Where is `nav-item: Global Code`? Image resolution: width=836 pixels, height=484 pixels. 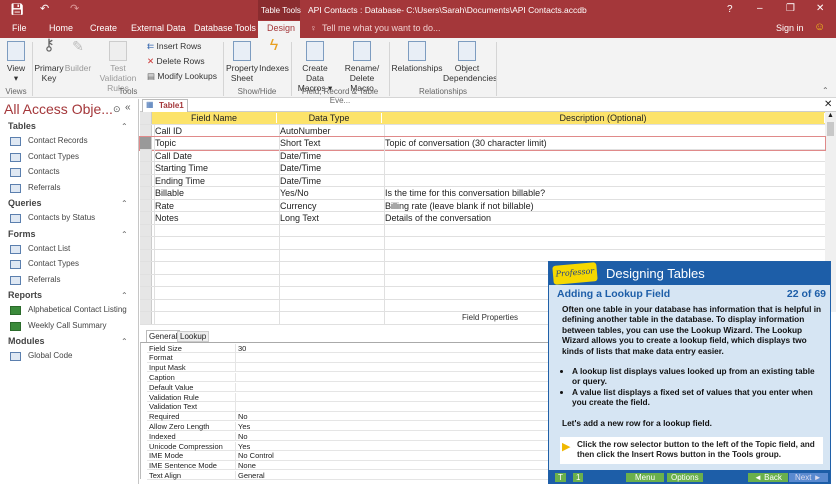 nav-item: Global Code is located at coordinates (50, 355).